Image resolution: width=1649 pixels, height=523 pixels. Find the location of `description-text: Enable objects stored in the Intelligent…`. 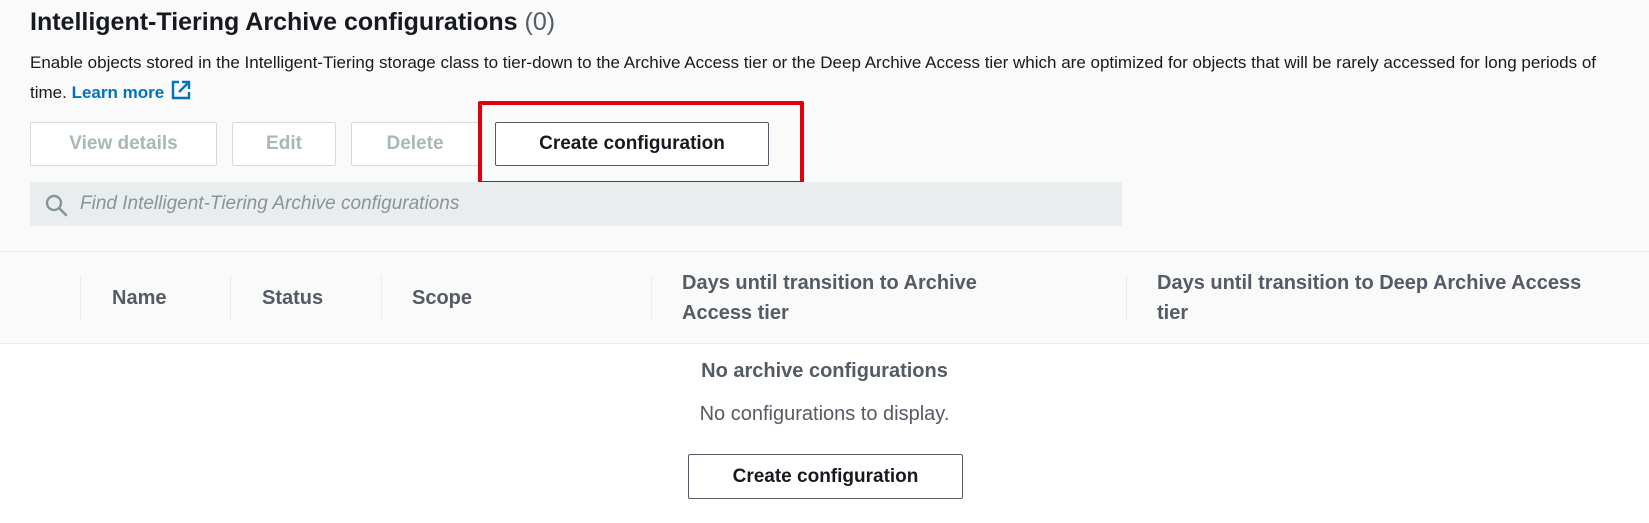

description-text: Enable objects stored in the Intelligent… is located at coordinates (813, 77).